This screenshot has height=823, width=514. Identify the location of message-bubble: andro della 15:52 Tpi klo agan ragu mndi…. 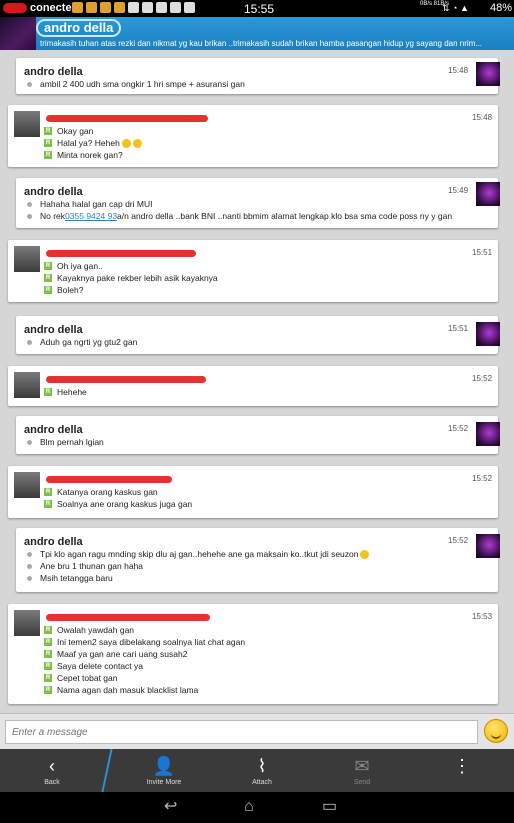
(258, 560).